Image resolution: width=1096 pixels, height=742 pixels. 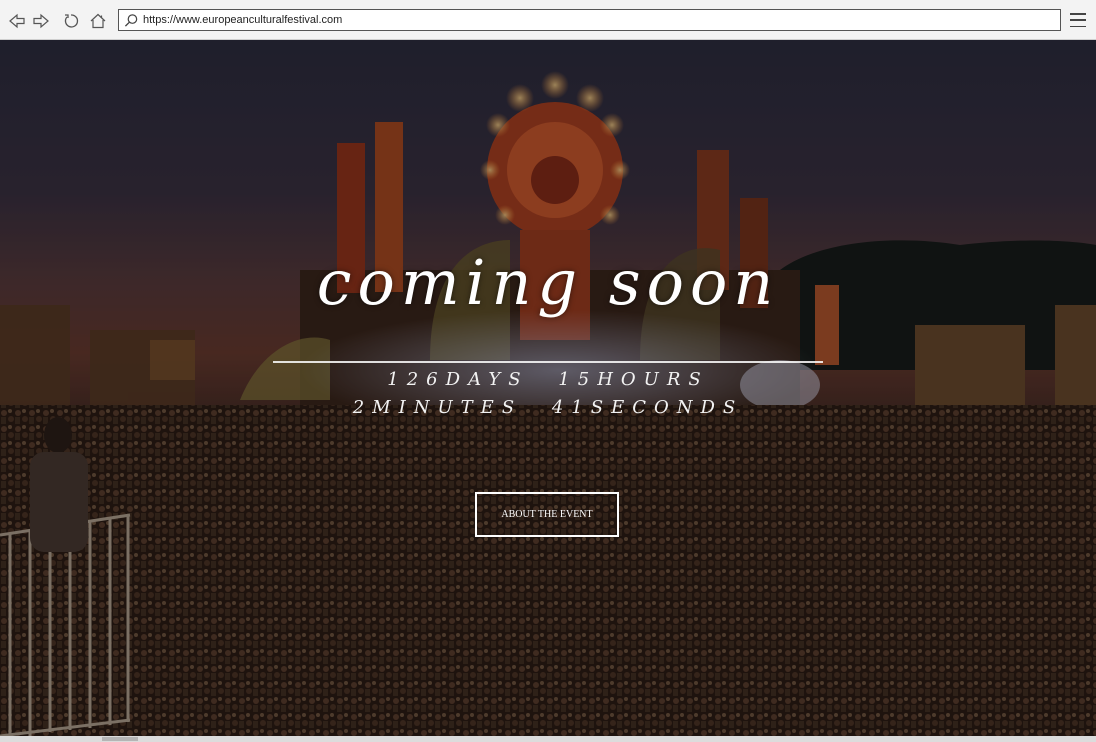 What do you see at coordinates (547, 514) in the screenshot?
I see `about-event-button: ABOUT THE EVENT` at bounding box center [547, 514].